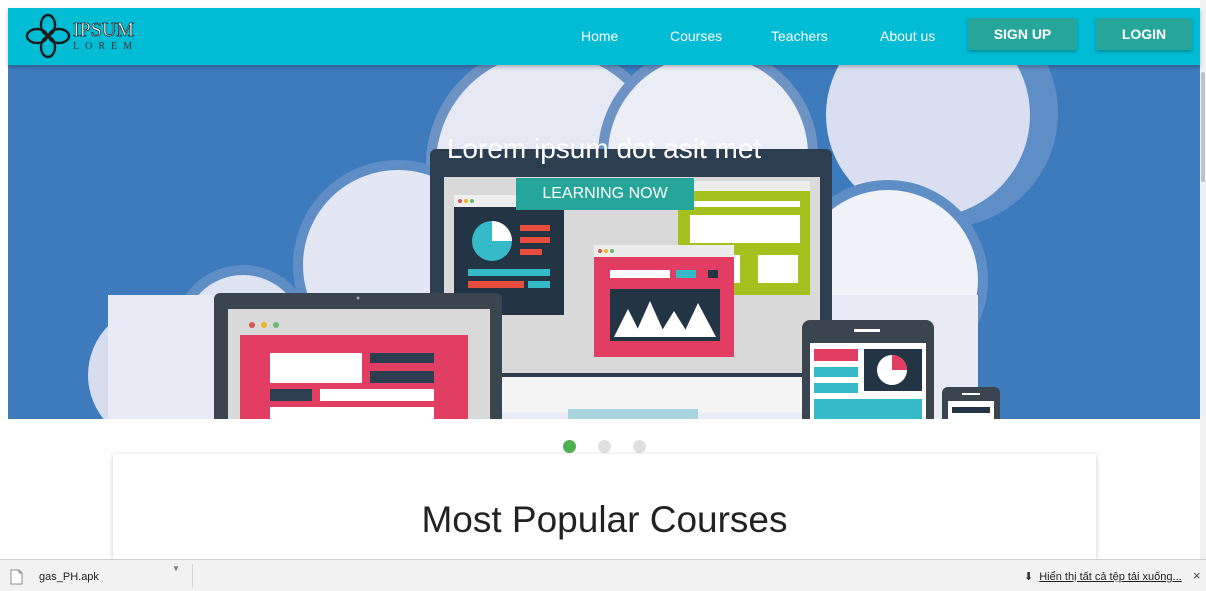 The width and height of the screenshot is (1206, 591). What do you see at coordinates (101, 577) in the screenshot?
I see `download-item: gas_PH.apk` at bounding box center [101, 577].